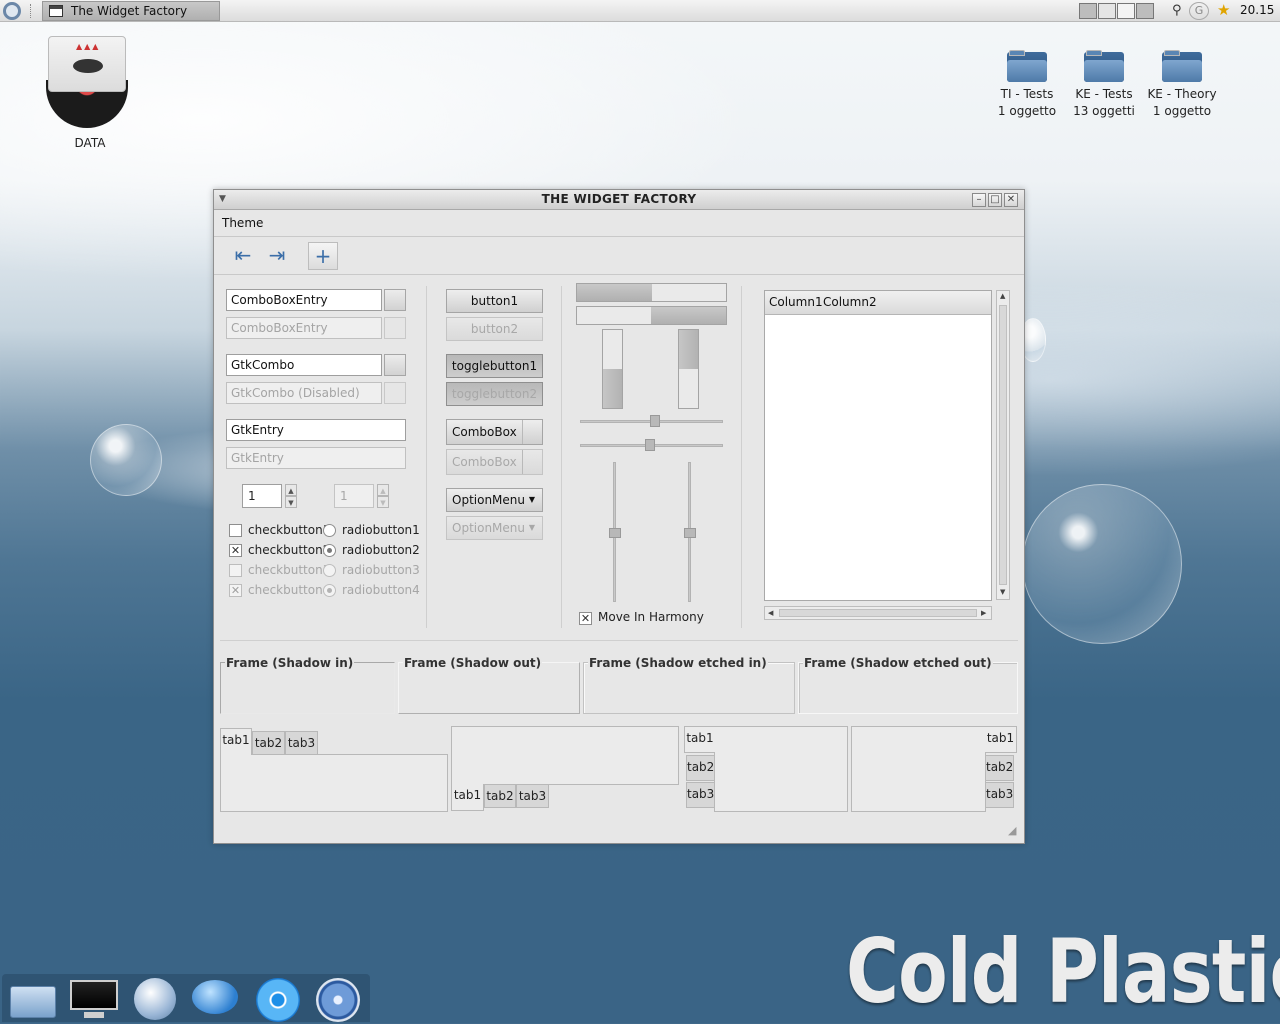 This screenshot has width=1280, height=1024. What do you see at coordinates (494, 366) in the screenshot?
I see `togglebutton1: togglebutton1` at bounding box center [494, 366].